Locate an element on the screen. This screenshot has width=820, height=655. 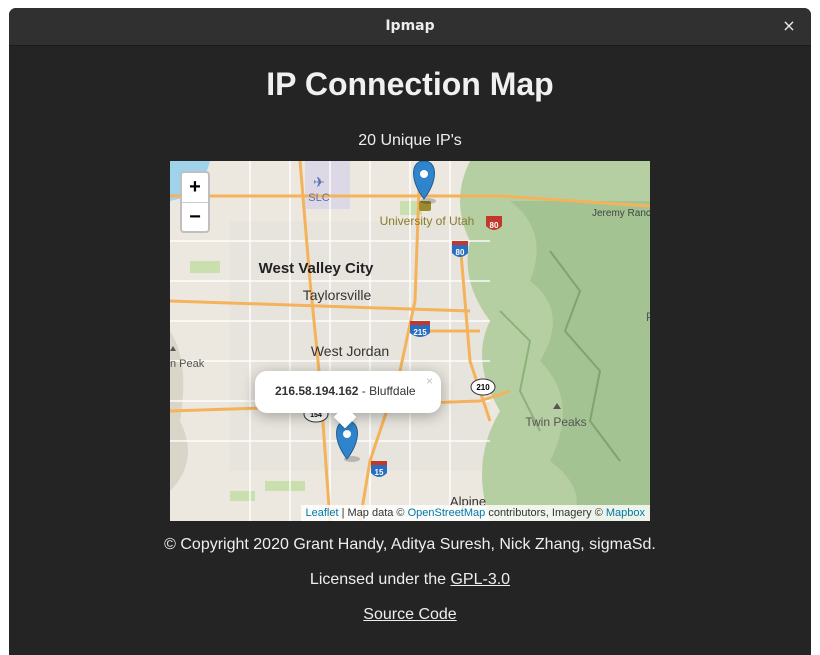
route-210-label: 210 is located at coordinates (483, 387).